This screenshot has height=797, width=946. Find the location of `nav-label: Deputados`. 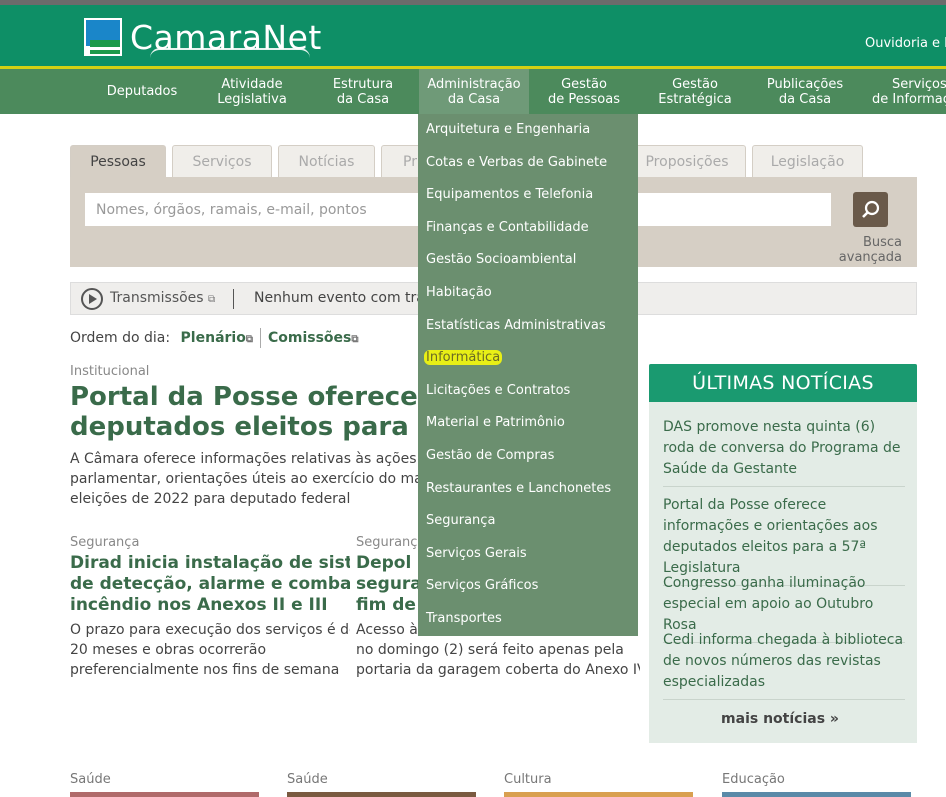

nav-label: Deputados is located at coordinates (142, 91).